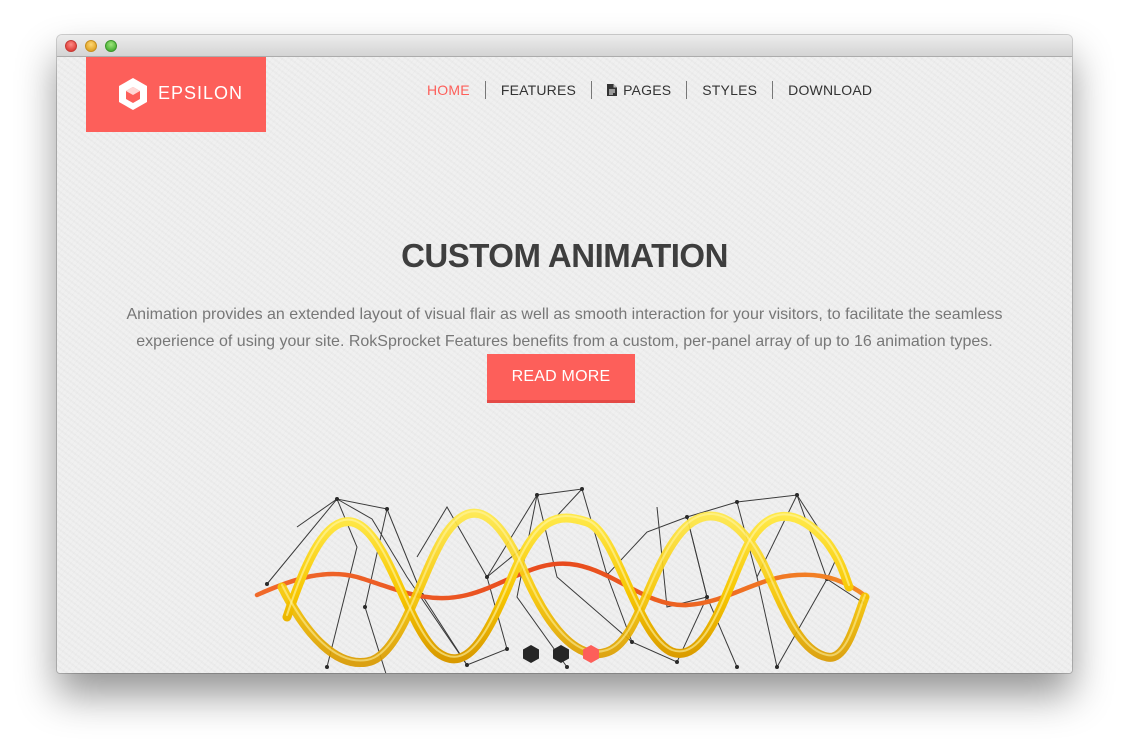 Image resolution: width=1129 pixels, height=752 pixels. Describe the element at coordinates (612, 90) in the screenshot. I see `document-icon` at that location.